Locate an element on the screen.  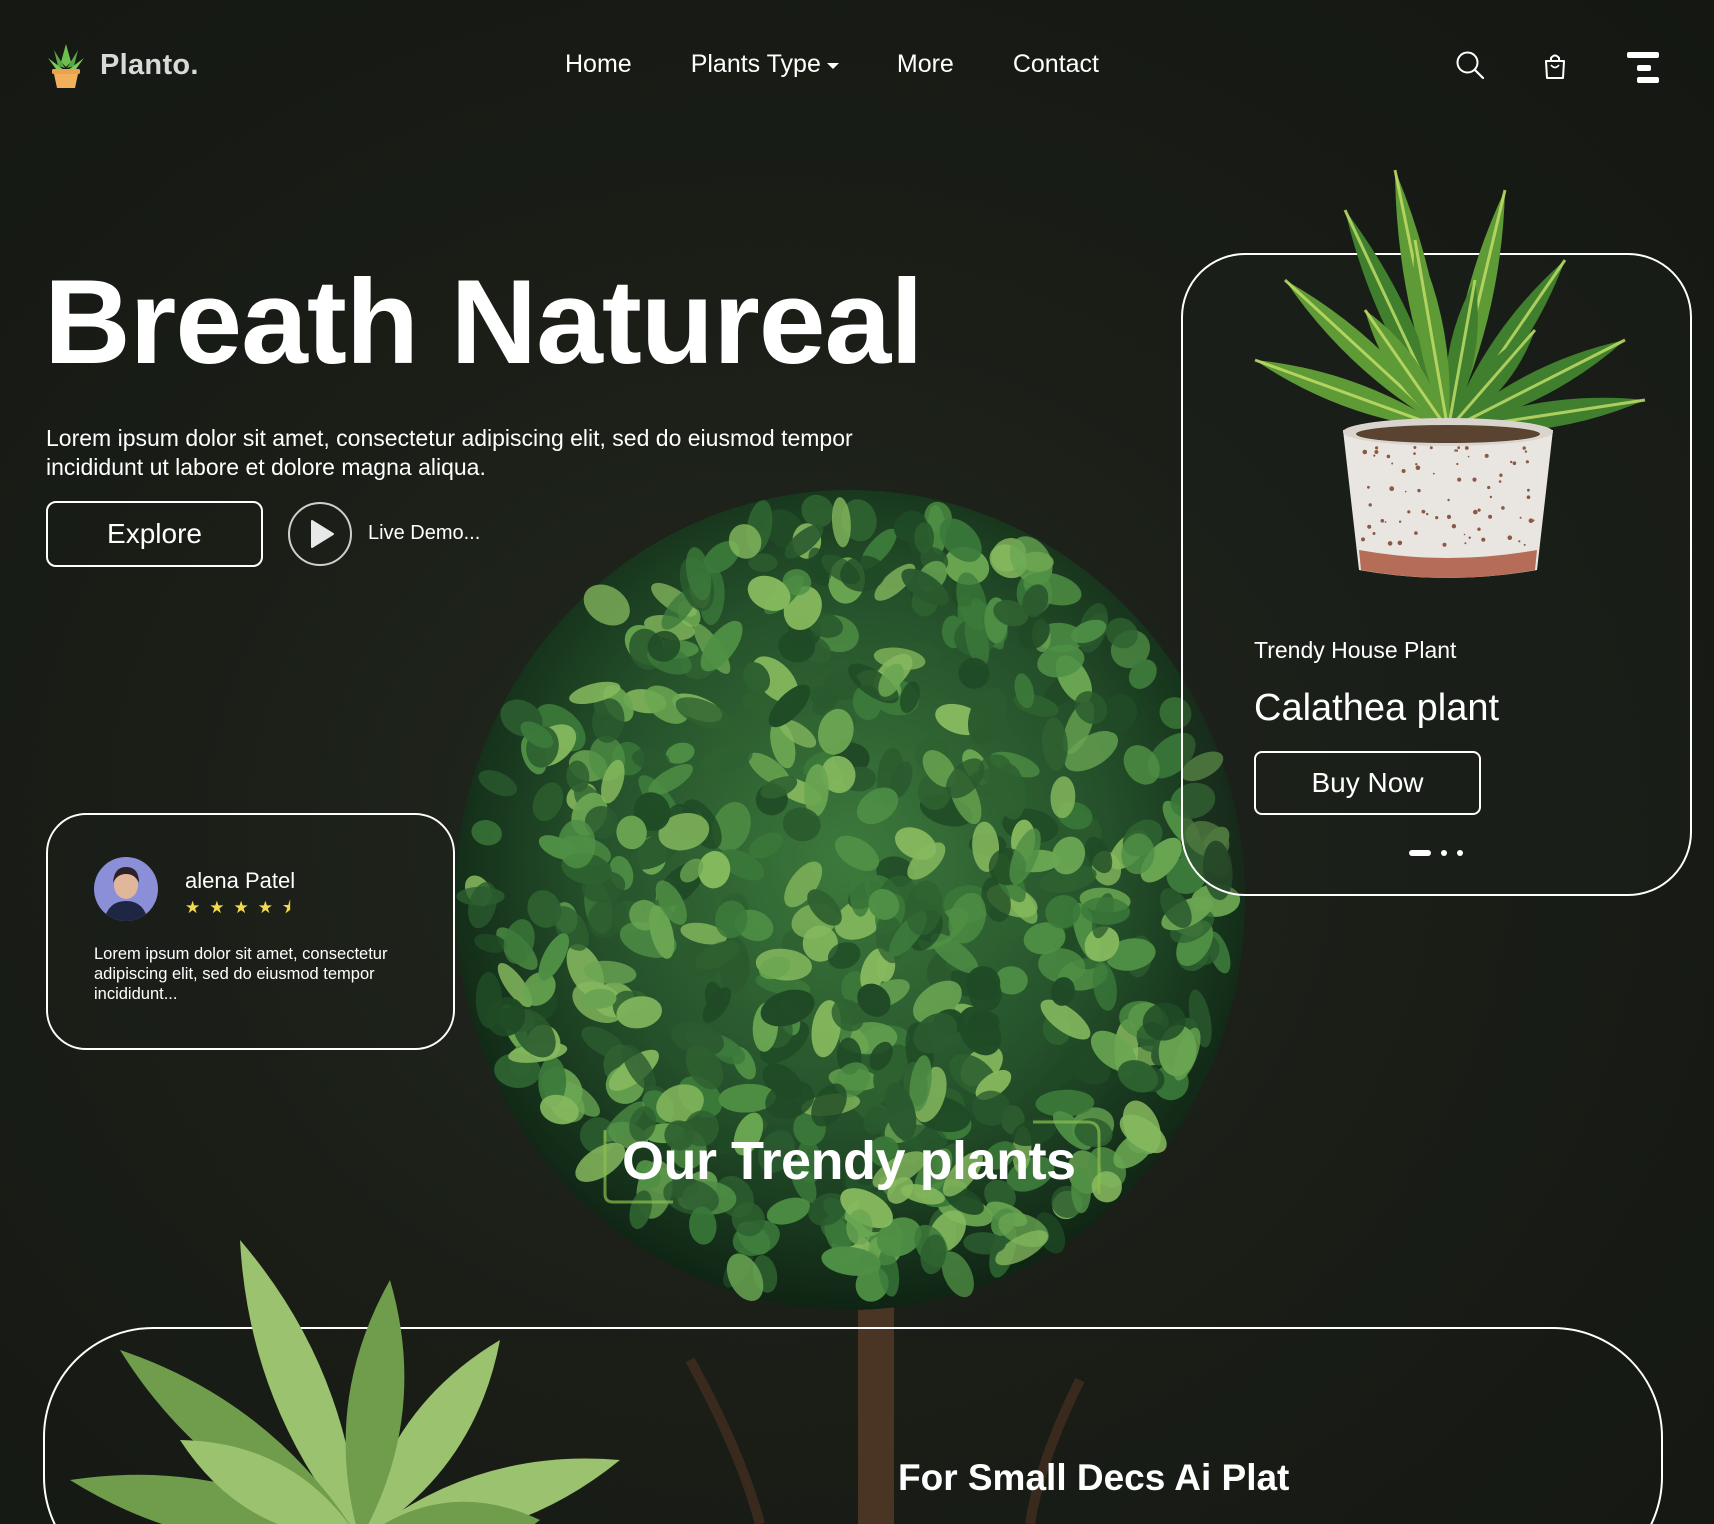
brand-logo: Planto. is located at coordinates (122, 65).